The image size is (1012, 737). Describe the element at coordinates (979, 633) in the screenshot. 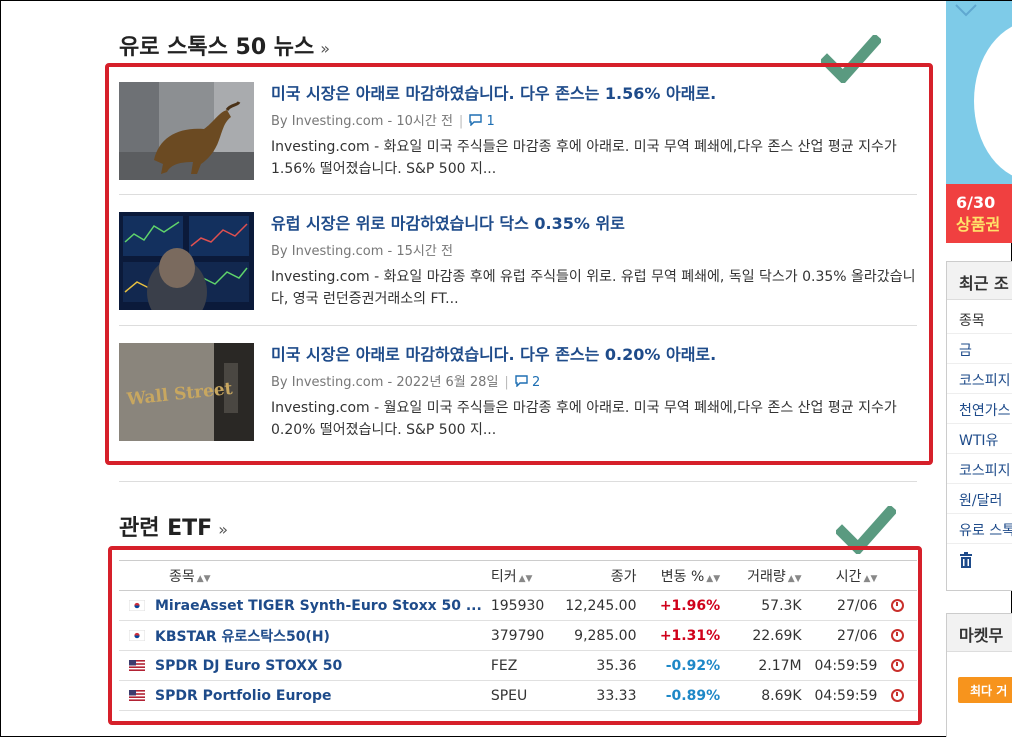

I see `market-movers-title: 마켓무` at that location.